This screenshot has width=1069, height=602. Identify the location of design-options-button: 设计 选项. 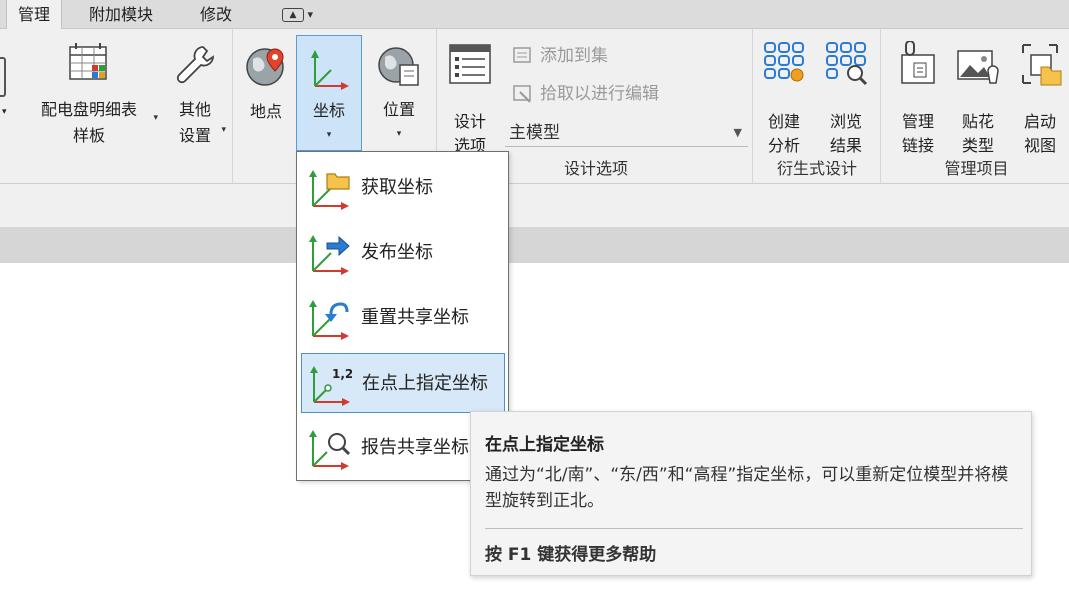
(470, 98).